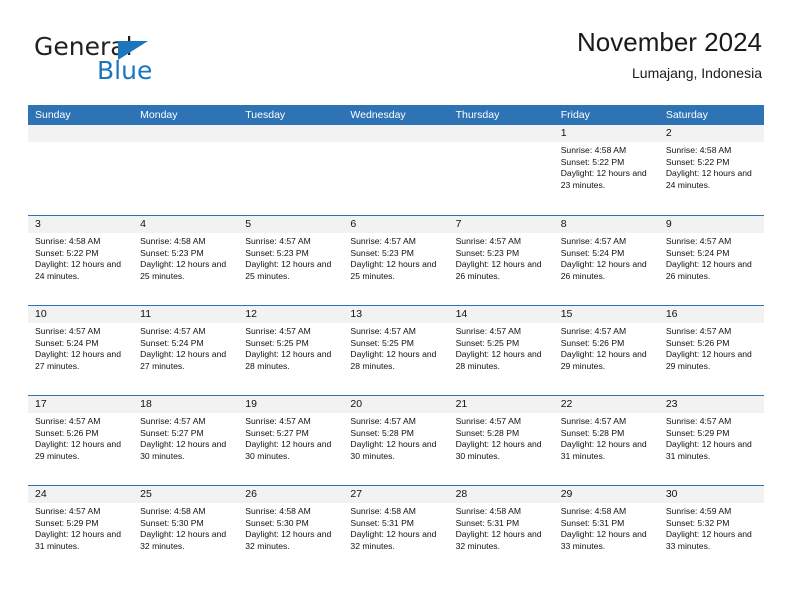 The image size is (792, 612). What do you see at coordinates (697, 73) in the screenshot?
I see `location-subtitle: Lumajang, Indonesia` at bounding box center [697, 73].